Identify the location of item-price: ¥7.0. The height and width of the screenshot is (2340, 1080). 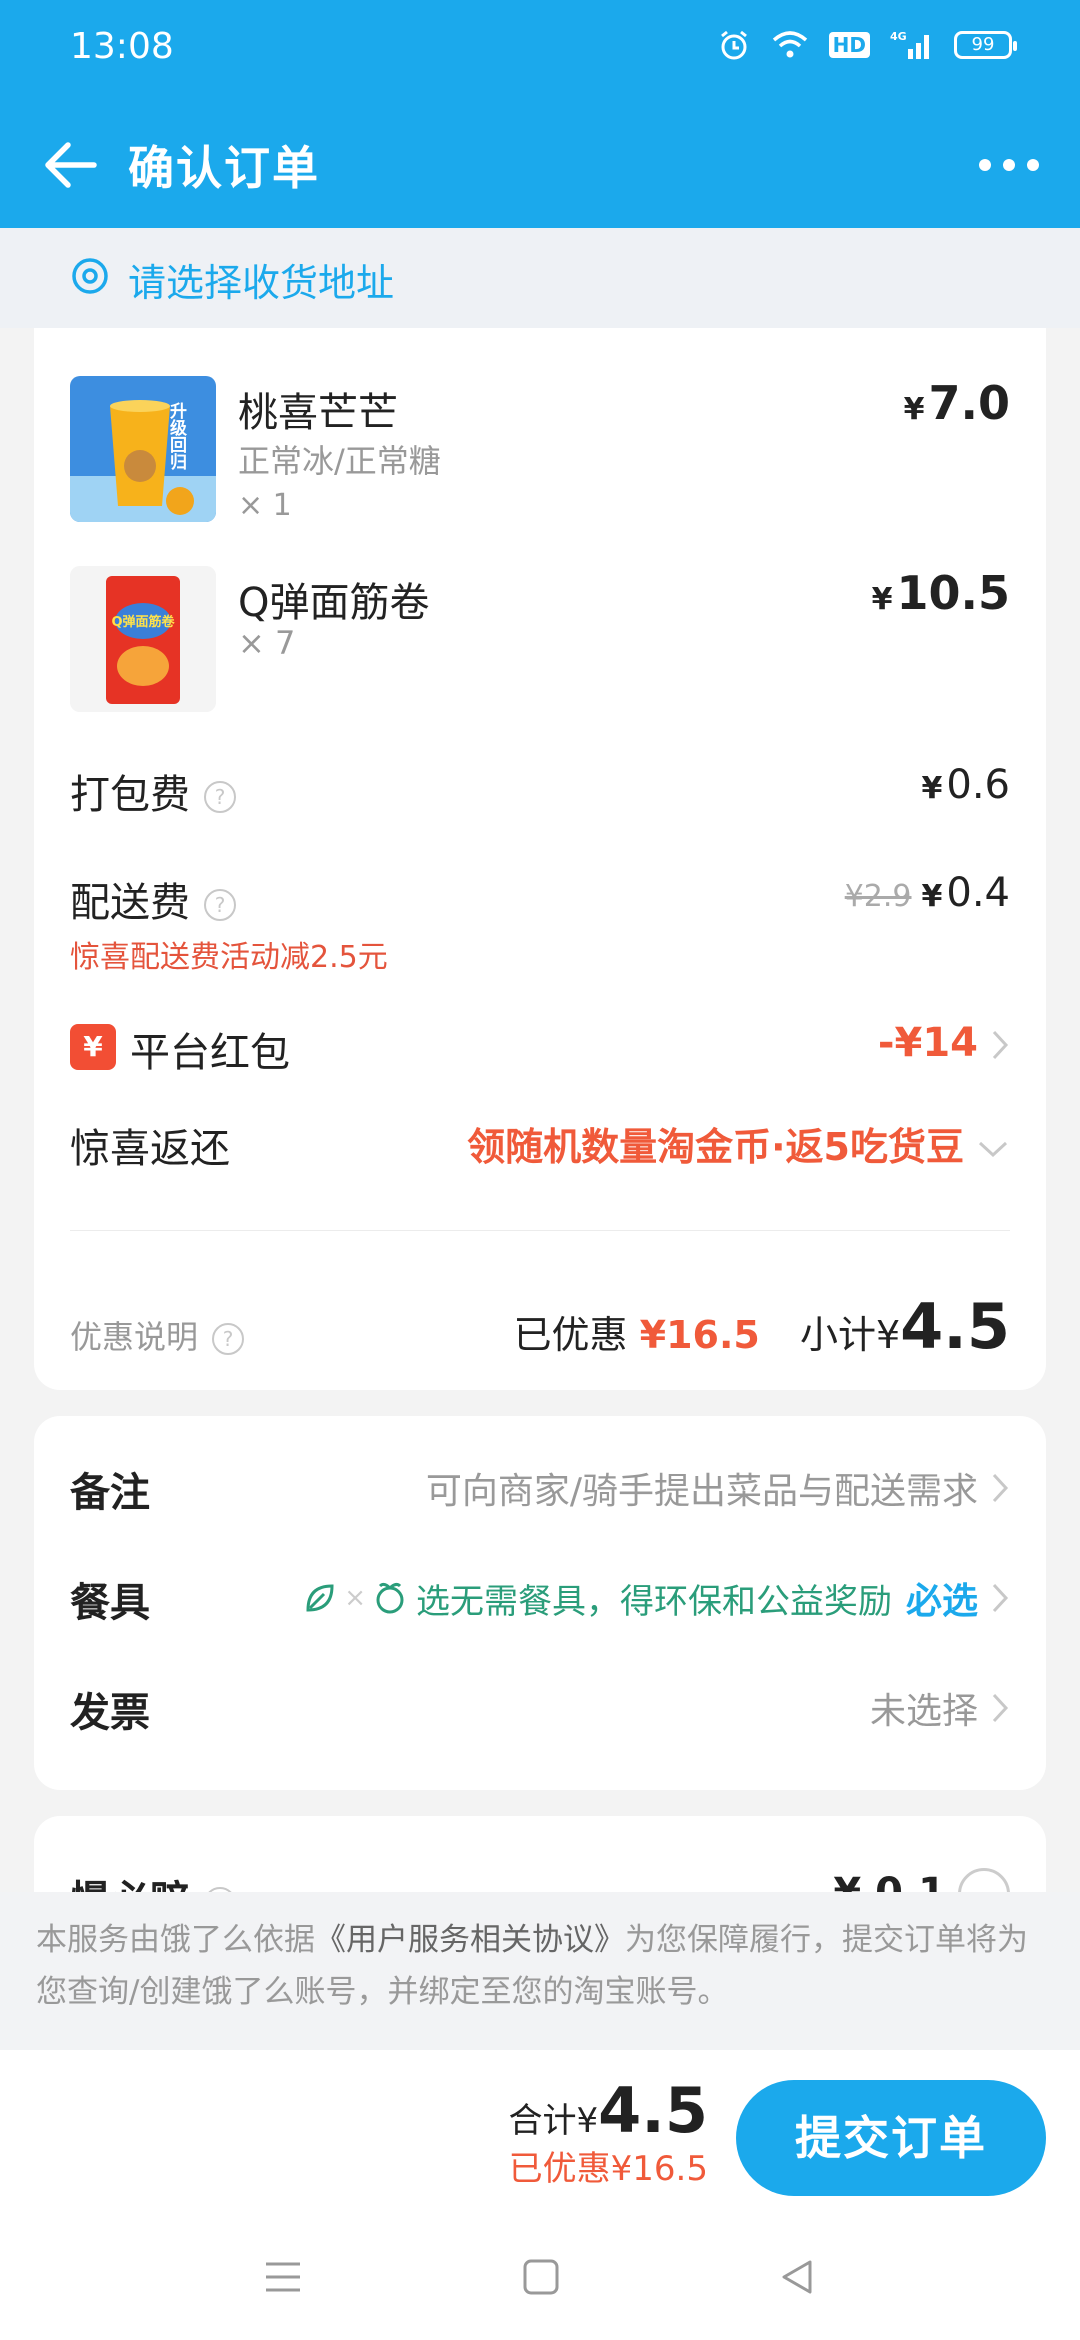
(957, 403).